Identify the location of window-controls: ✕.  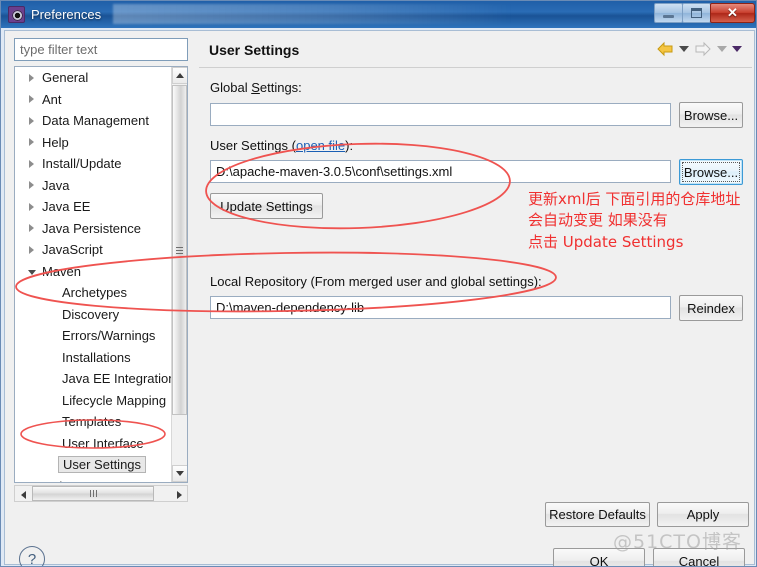
(704, 13).